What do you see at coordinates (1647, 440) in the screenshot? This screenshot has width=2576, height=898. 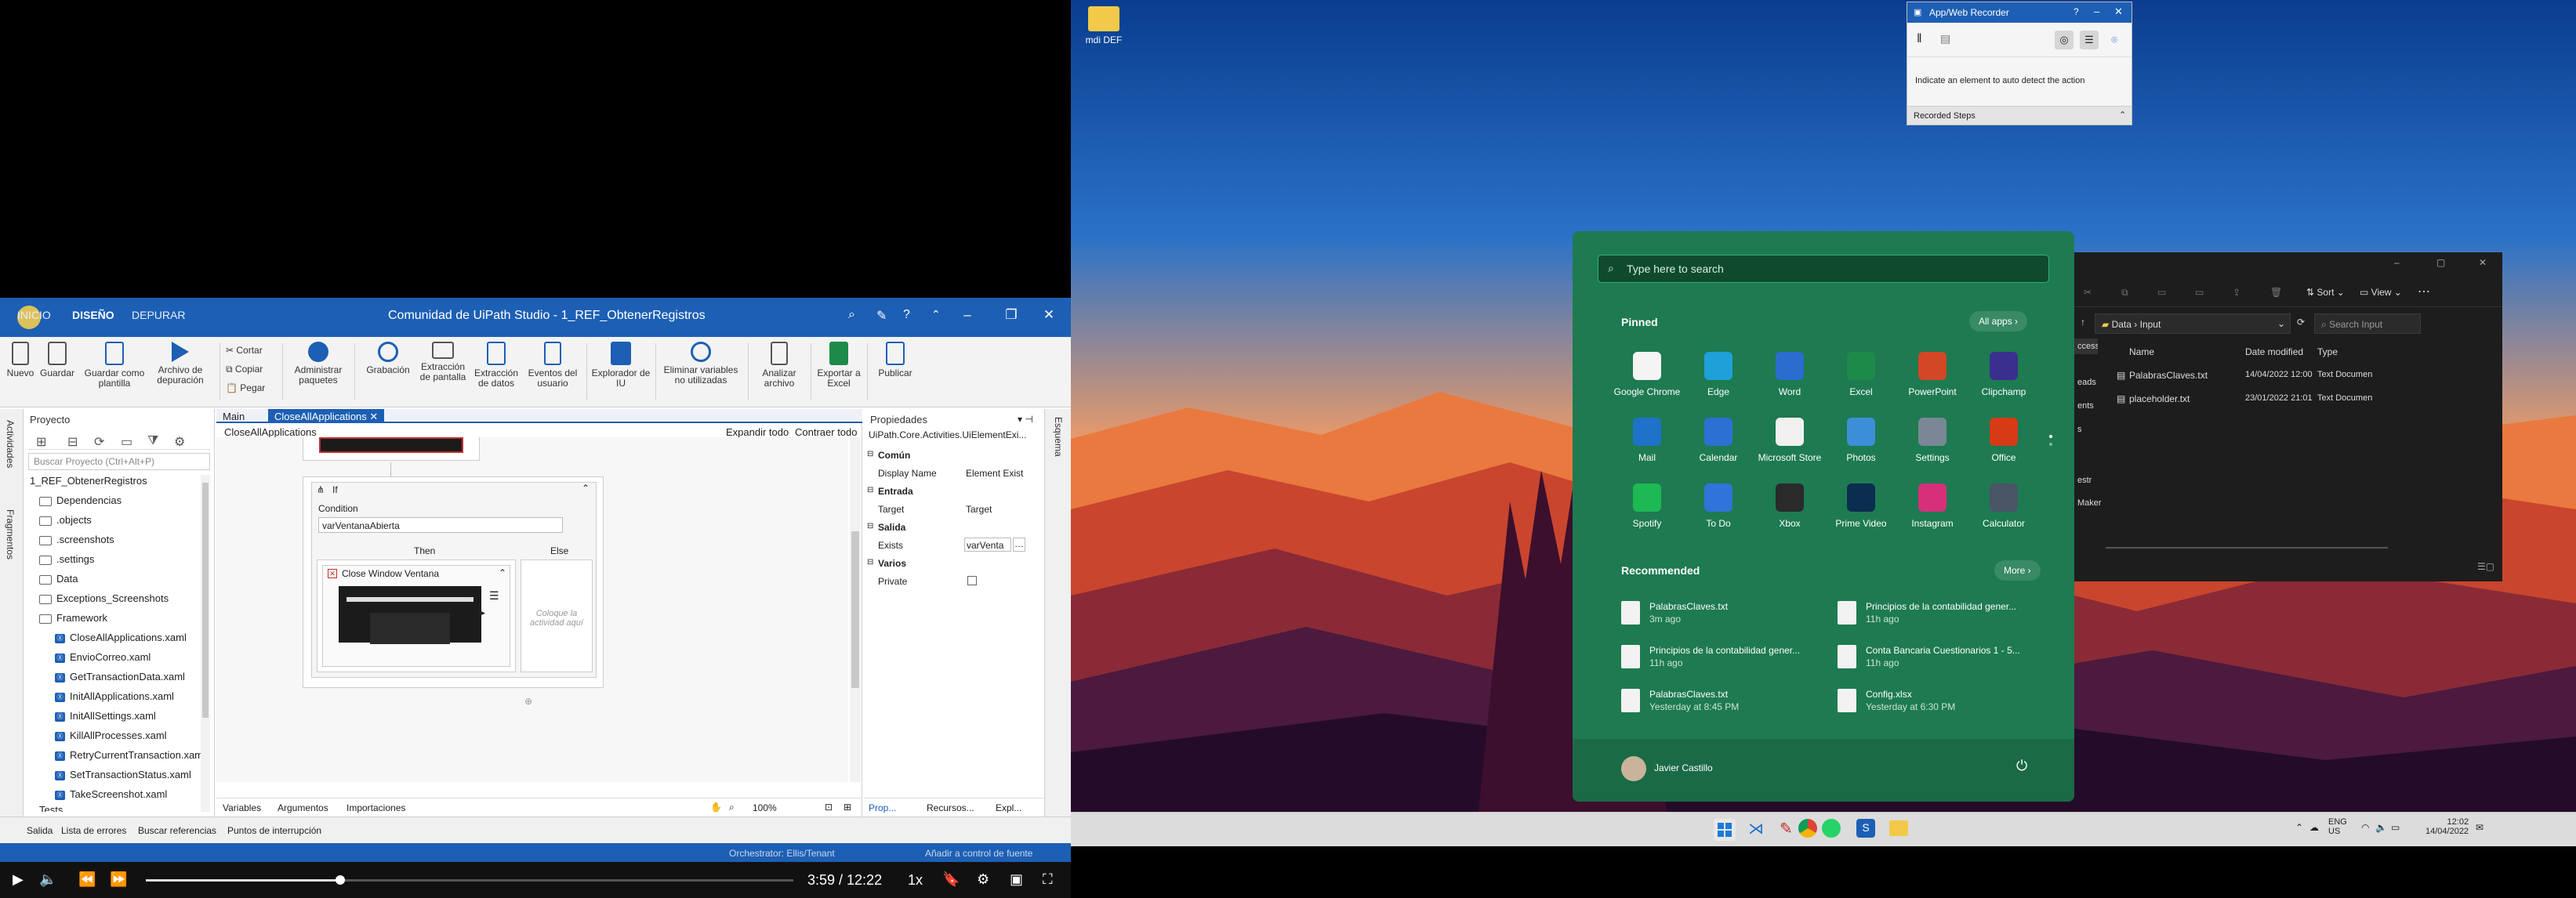 I see `pinned-app: Mail` at bounding box center [1647, 440].